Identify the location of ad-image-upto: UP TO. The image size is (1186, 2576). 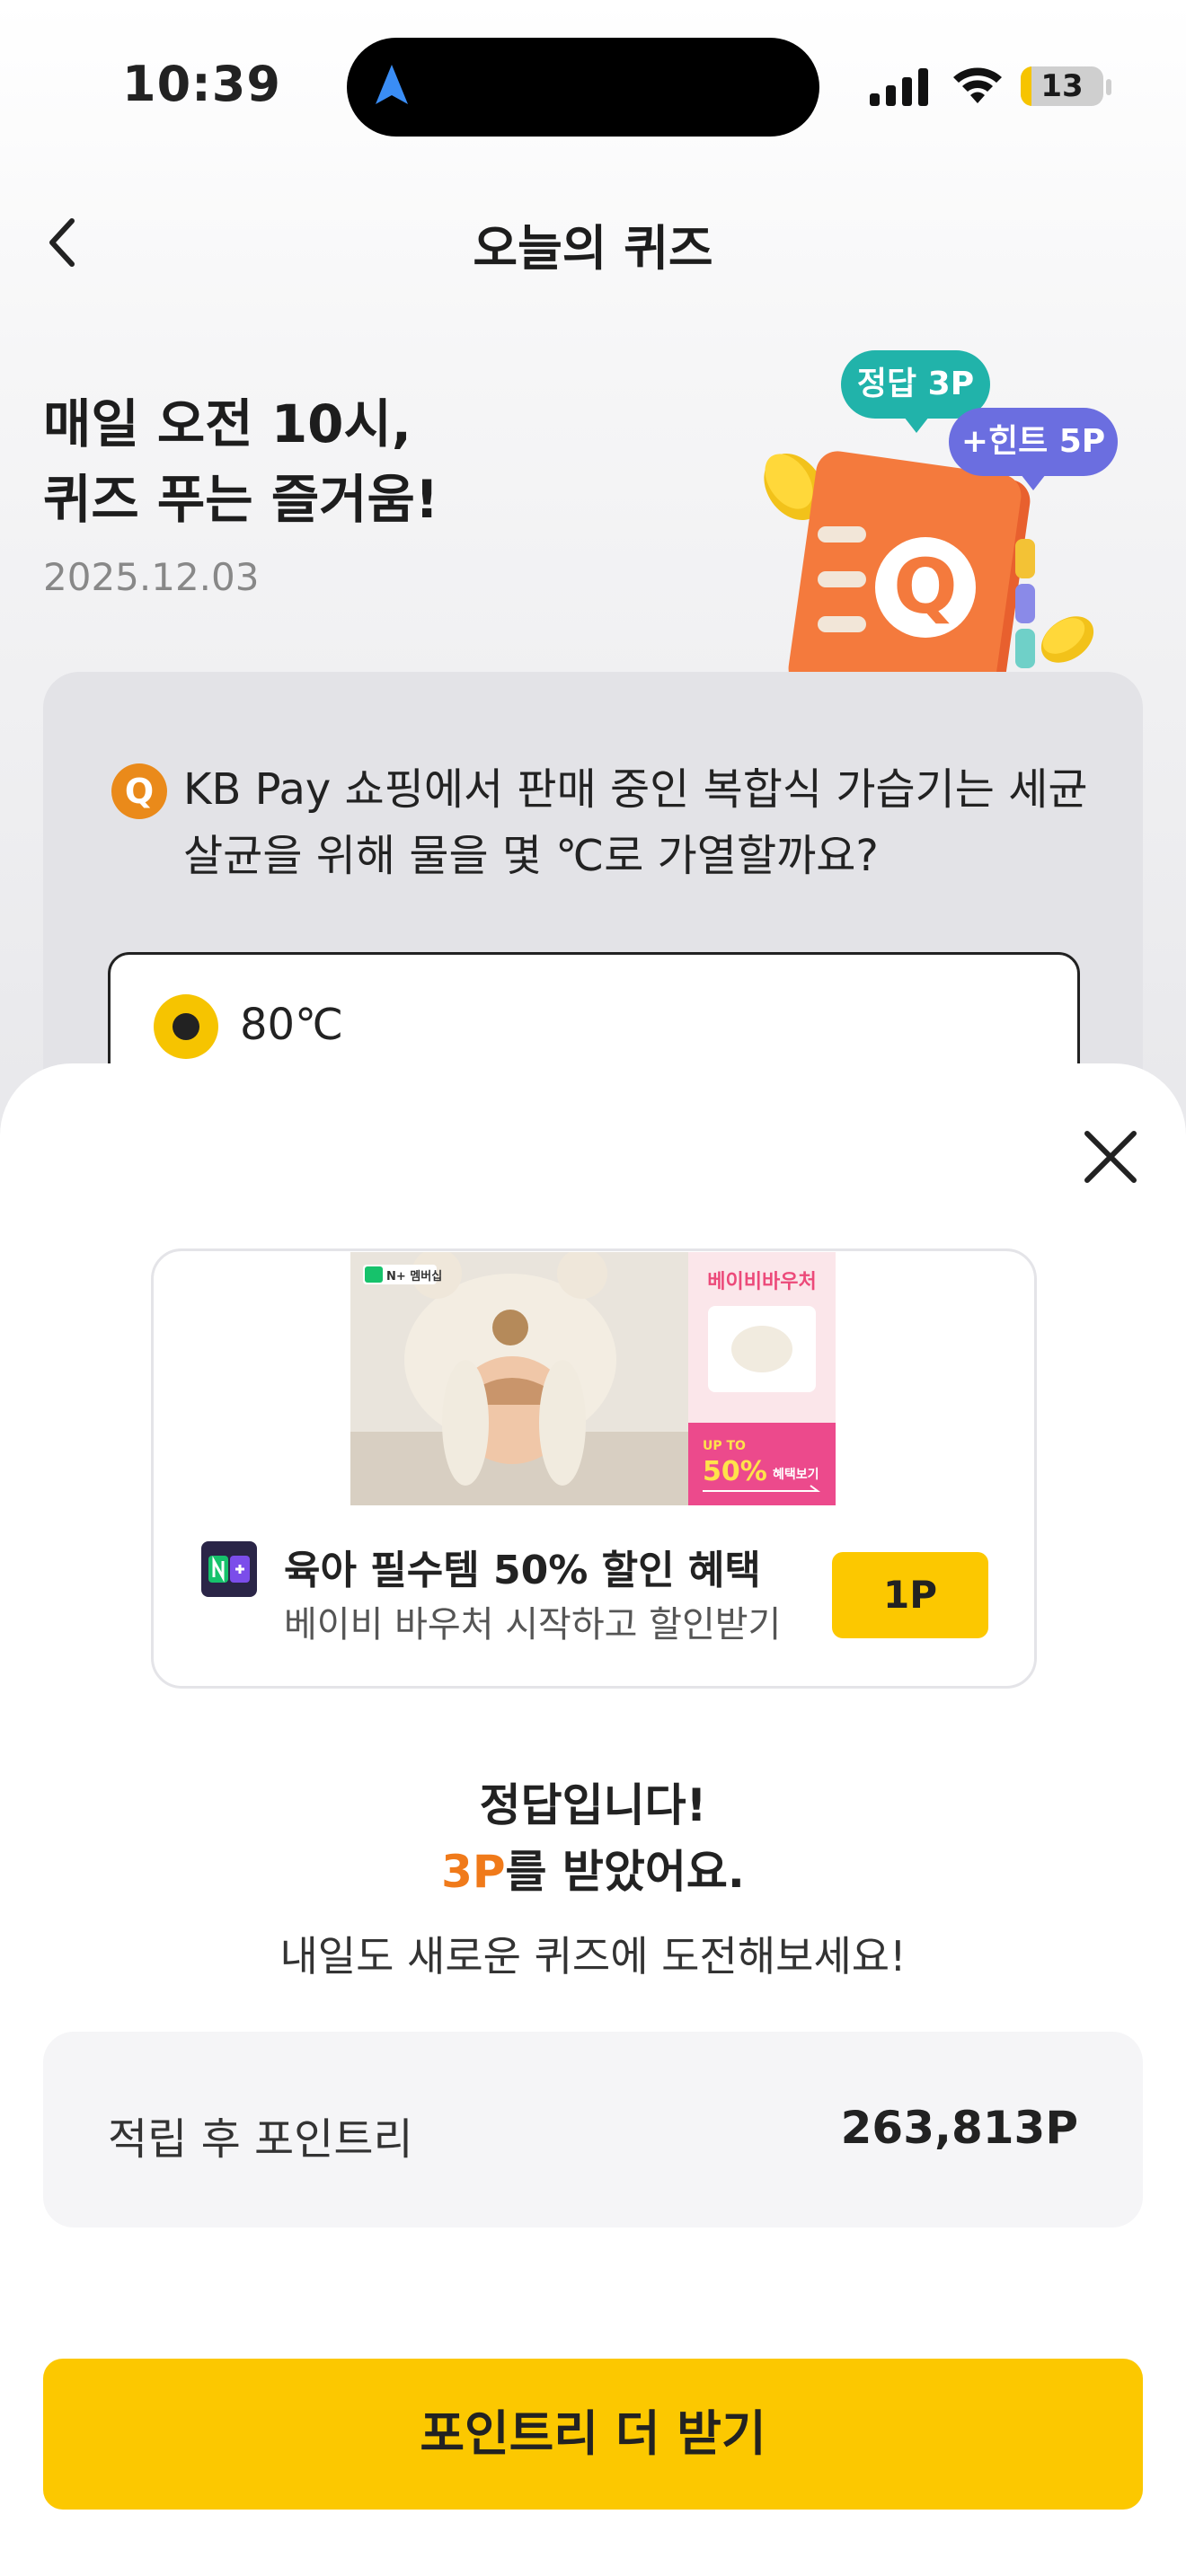
(724, 1446).